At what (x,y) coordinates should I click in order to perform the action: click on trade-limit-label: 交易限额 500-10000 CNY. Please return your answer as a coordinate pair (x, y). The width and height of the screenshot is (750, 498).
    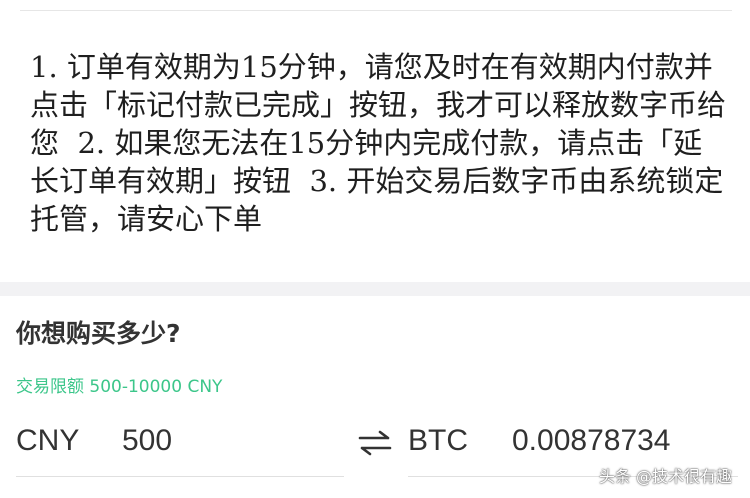
    Looking at the image, I should click on (119, 387).